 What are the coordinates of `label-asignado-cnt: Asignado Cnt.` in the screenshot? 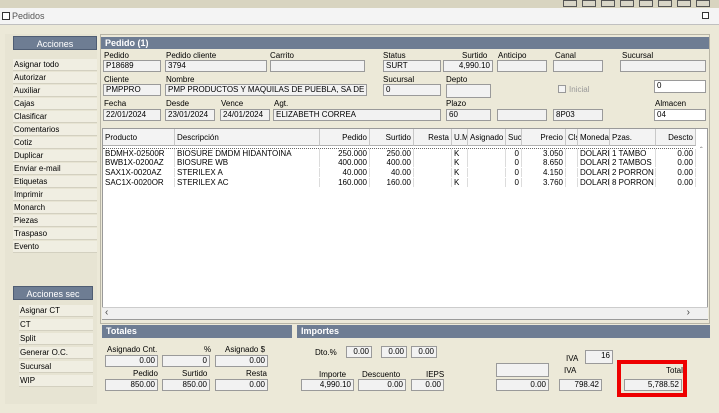 It's located at (132, 349).